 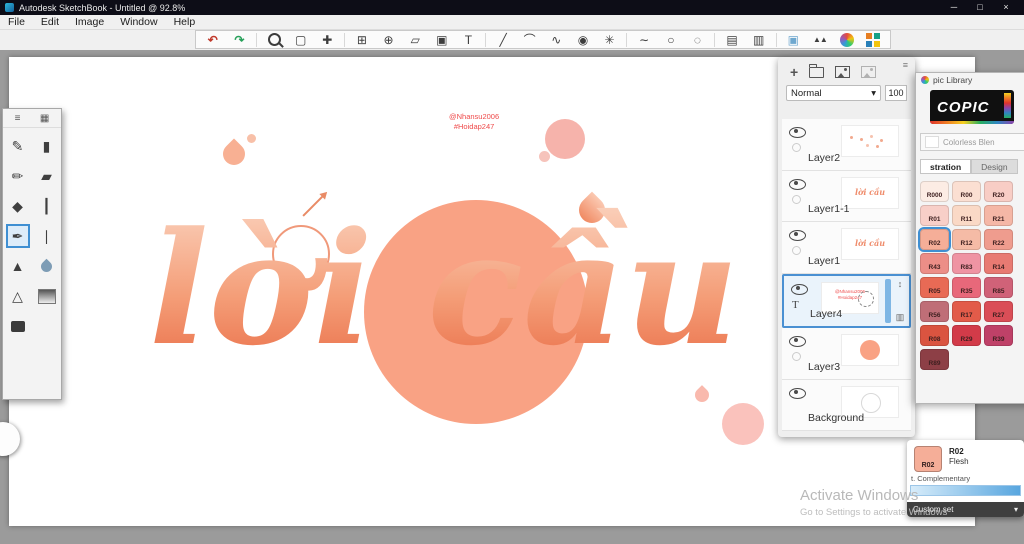 What do you see at coordinates (50, 22) in the screenshot?
I see `menu-edit: Edit` at bounding box center [50, 22].